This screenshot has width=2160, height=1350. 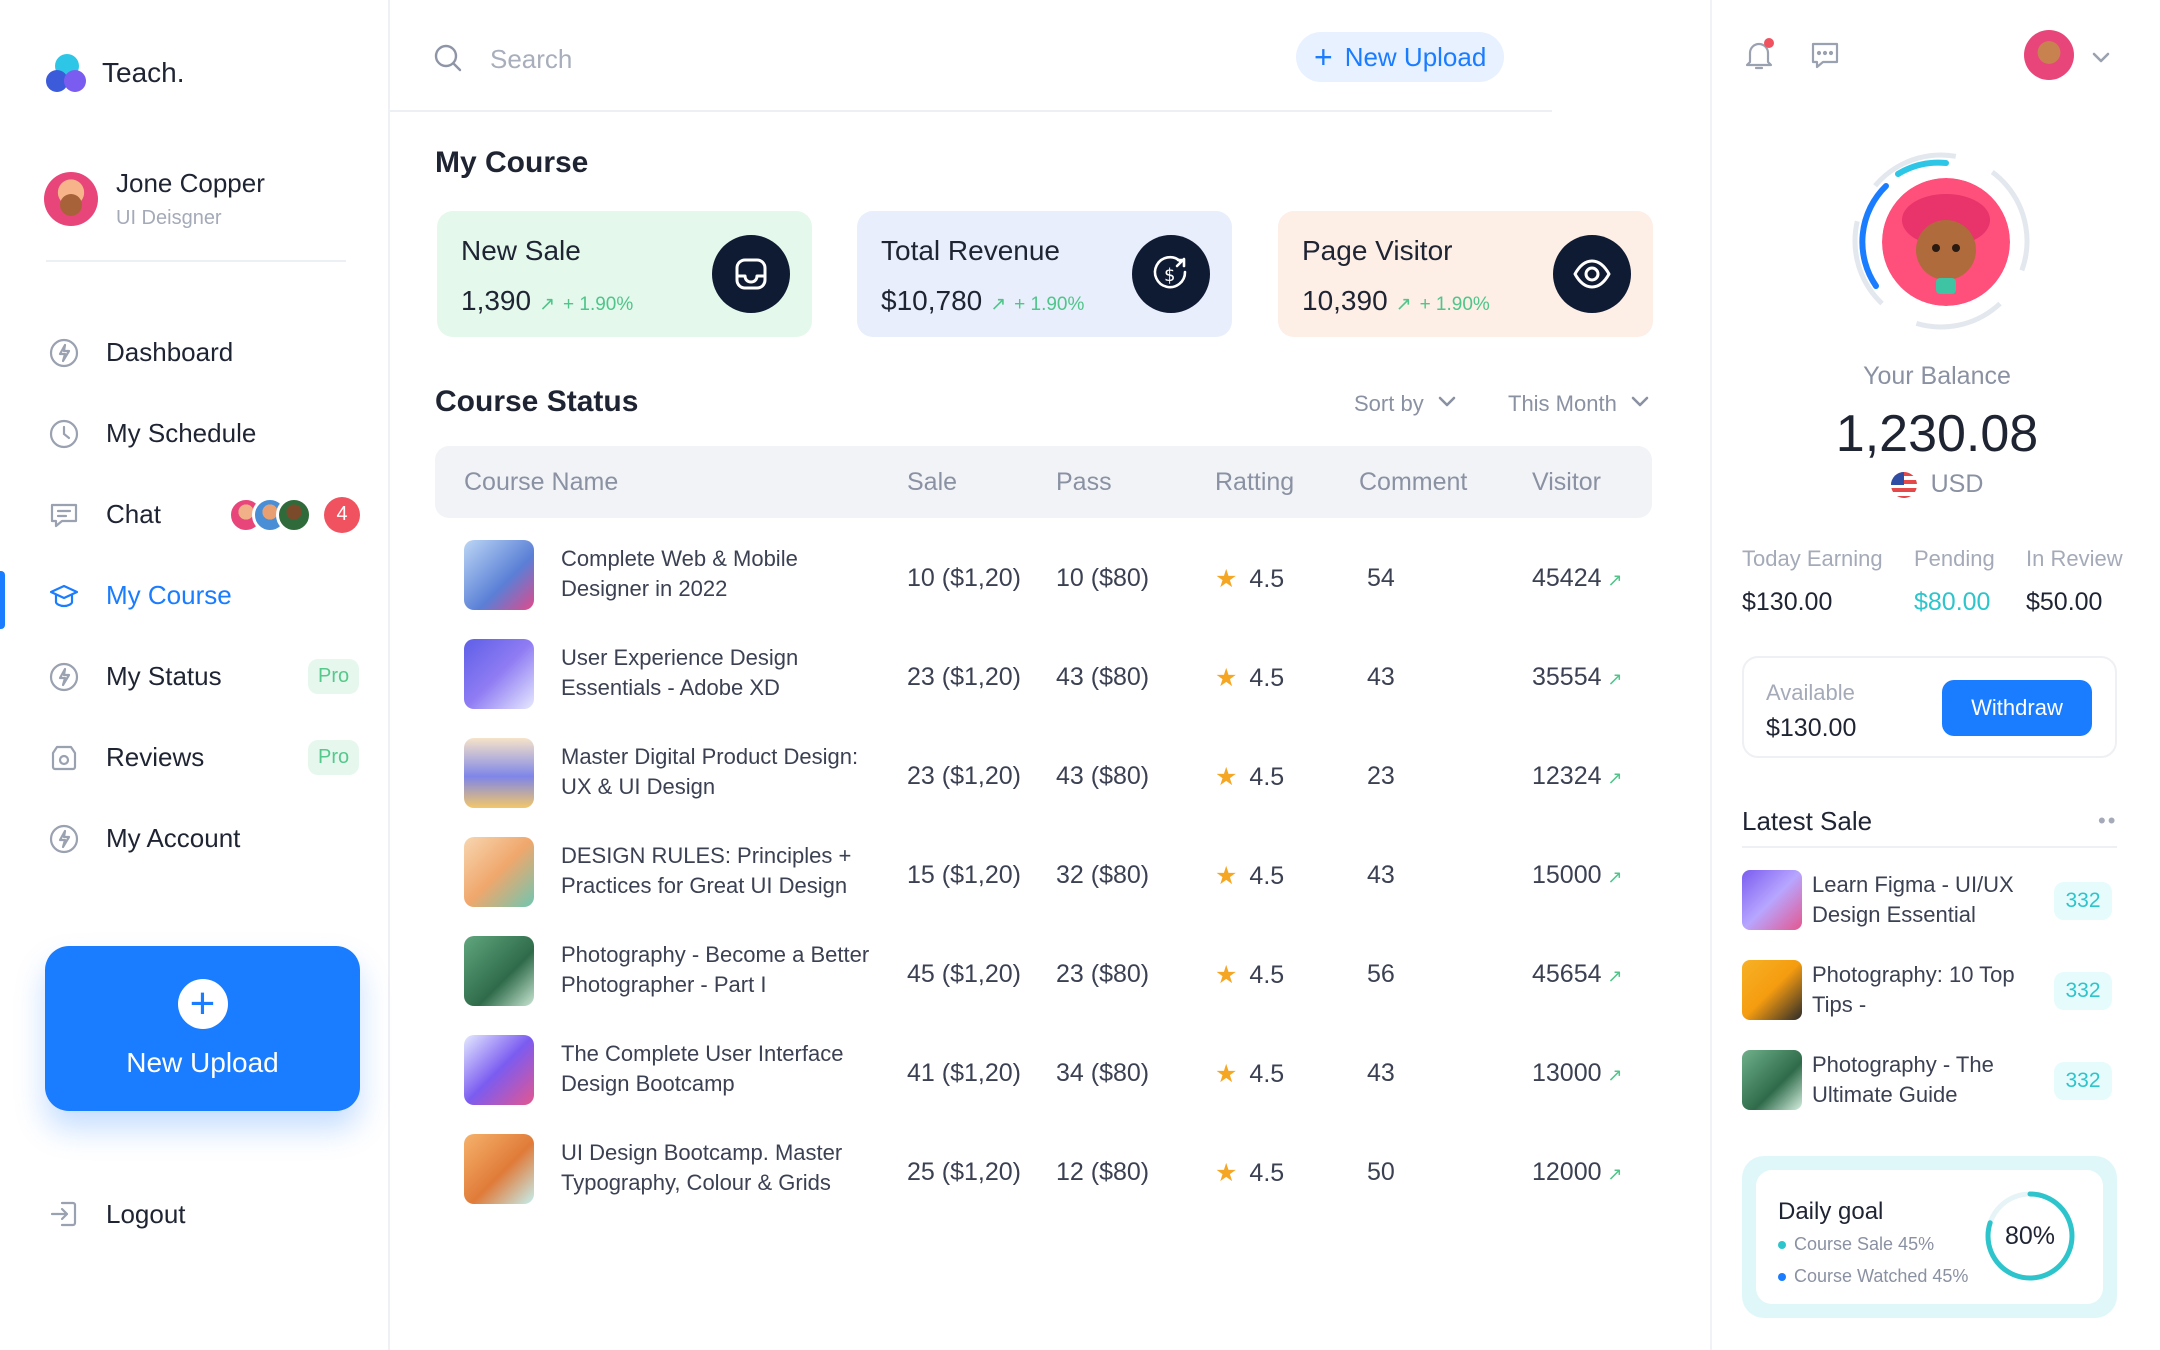 I want to click on withdraw-button: Withdraw, so click(x=2017, y=708).